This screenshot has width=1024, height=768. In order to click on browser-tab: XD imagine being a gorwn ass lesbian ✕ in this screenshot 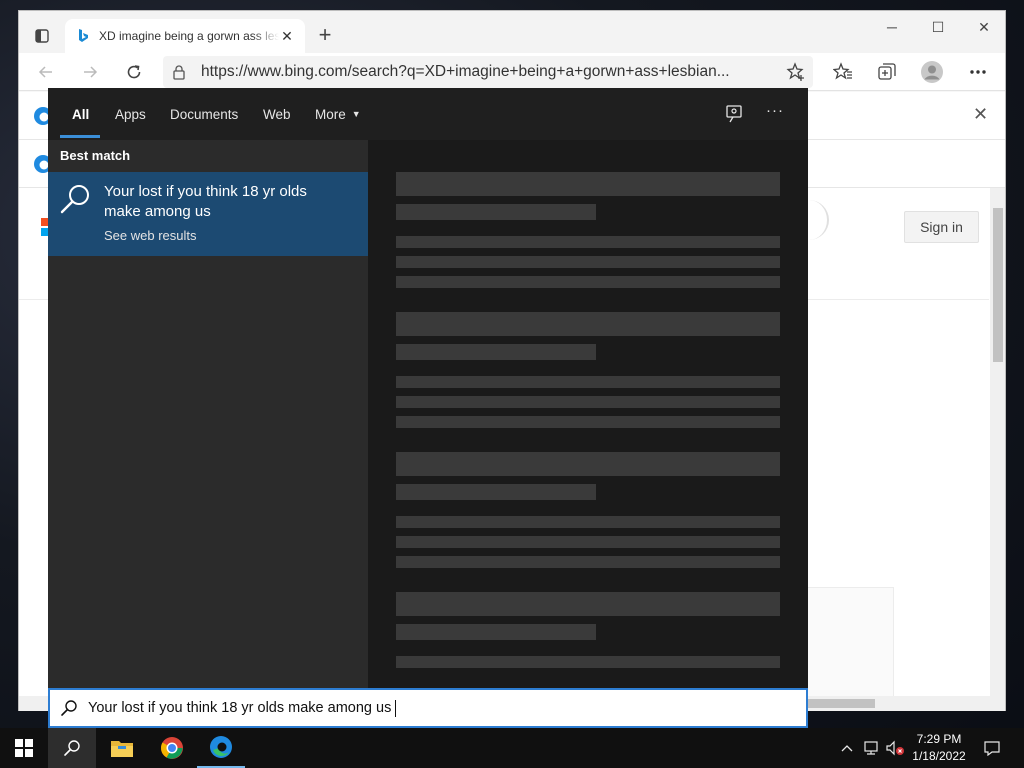, I will do `click(185, 36)`.